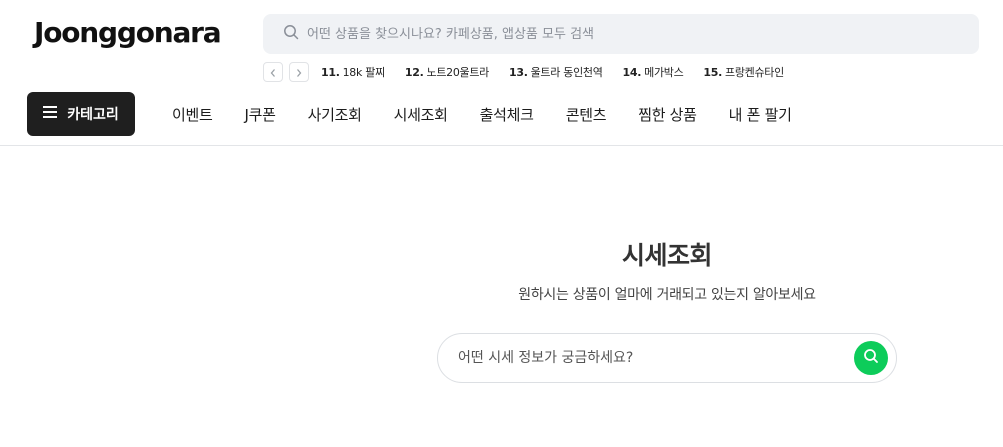  What do you see at coordinates (627, 34) in the screenshot?
I see `global-search-input` at bounding box center [627, 34].